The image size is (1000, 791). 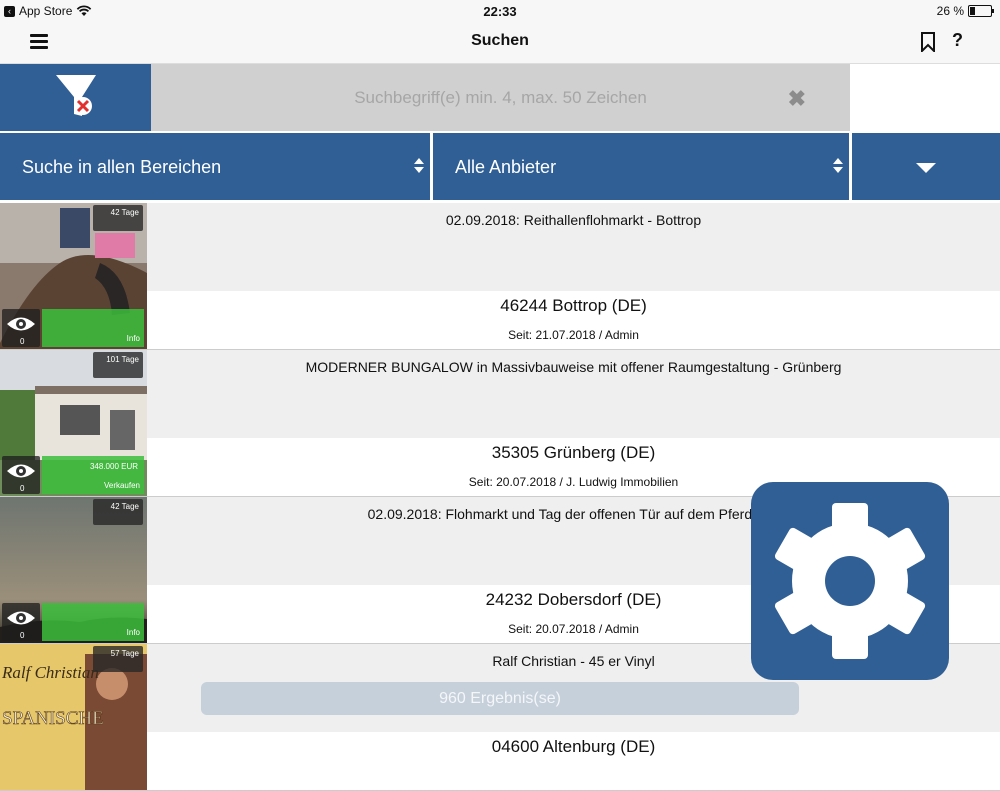 I want to click on gear-icon, so click(x=850, y=581).